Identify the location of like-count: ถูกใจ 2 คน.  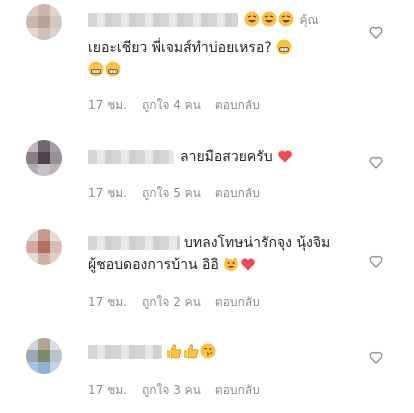
(171, 302).